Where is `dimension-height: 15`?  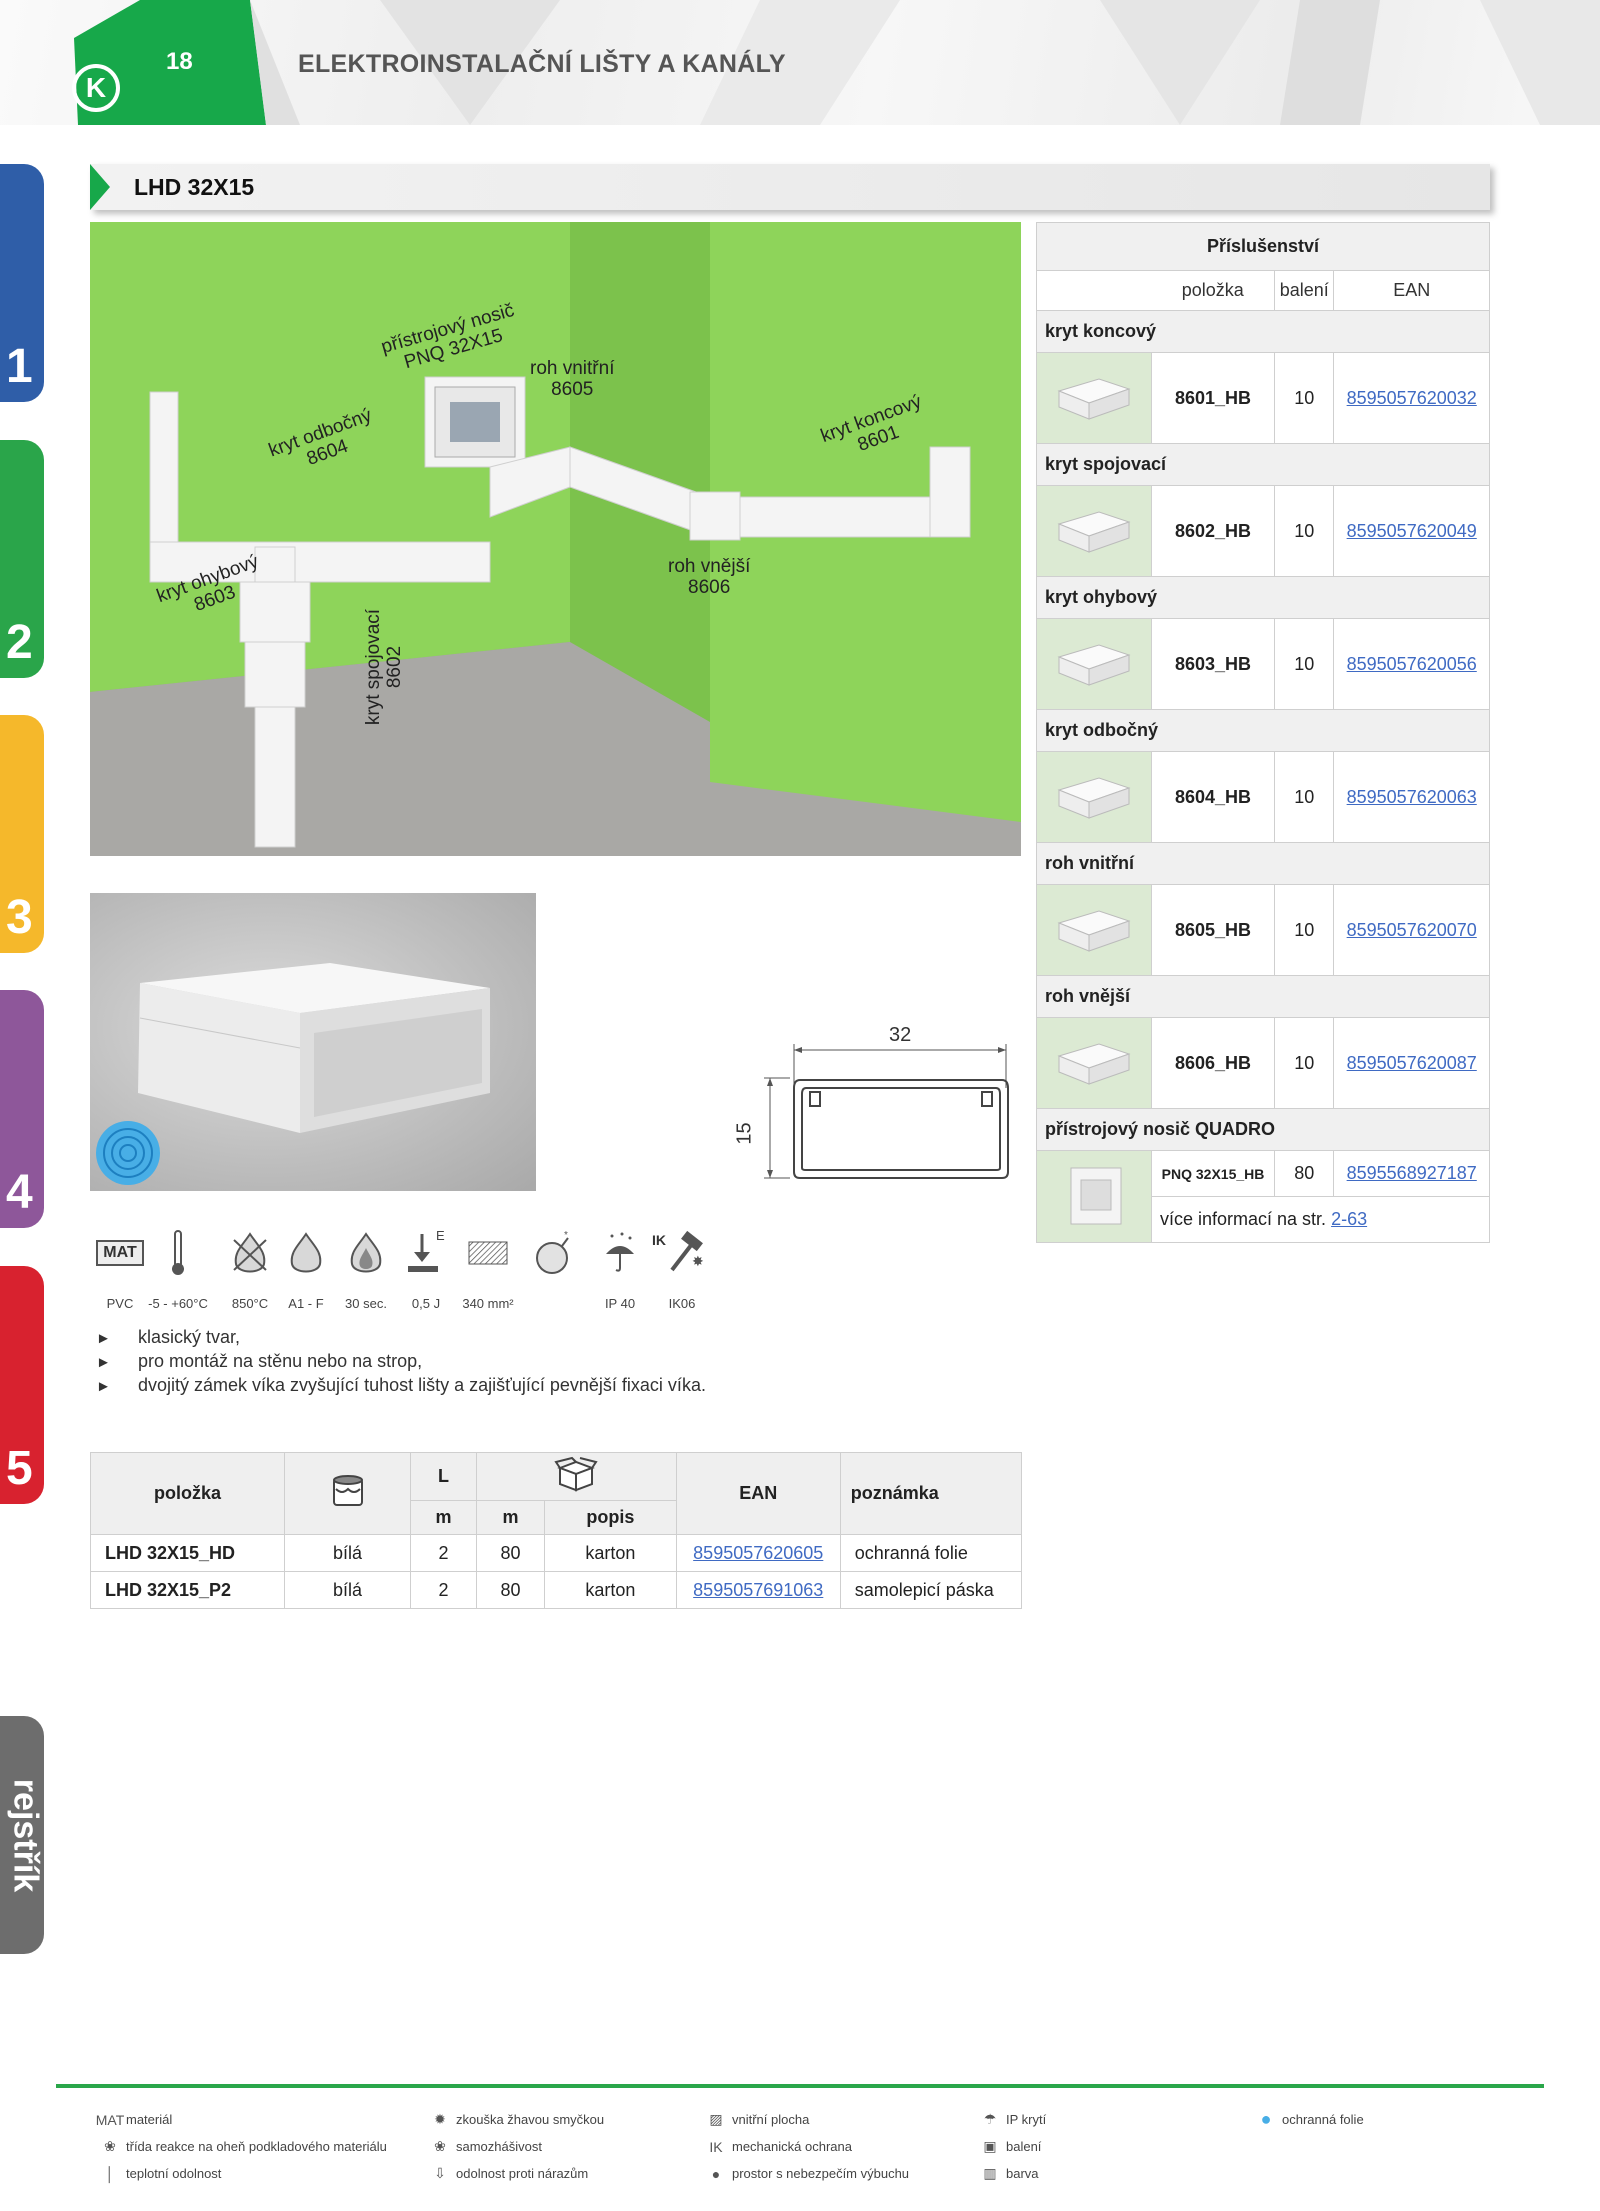
dimension-height: 15 is located at coordinates (744, 1133).